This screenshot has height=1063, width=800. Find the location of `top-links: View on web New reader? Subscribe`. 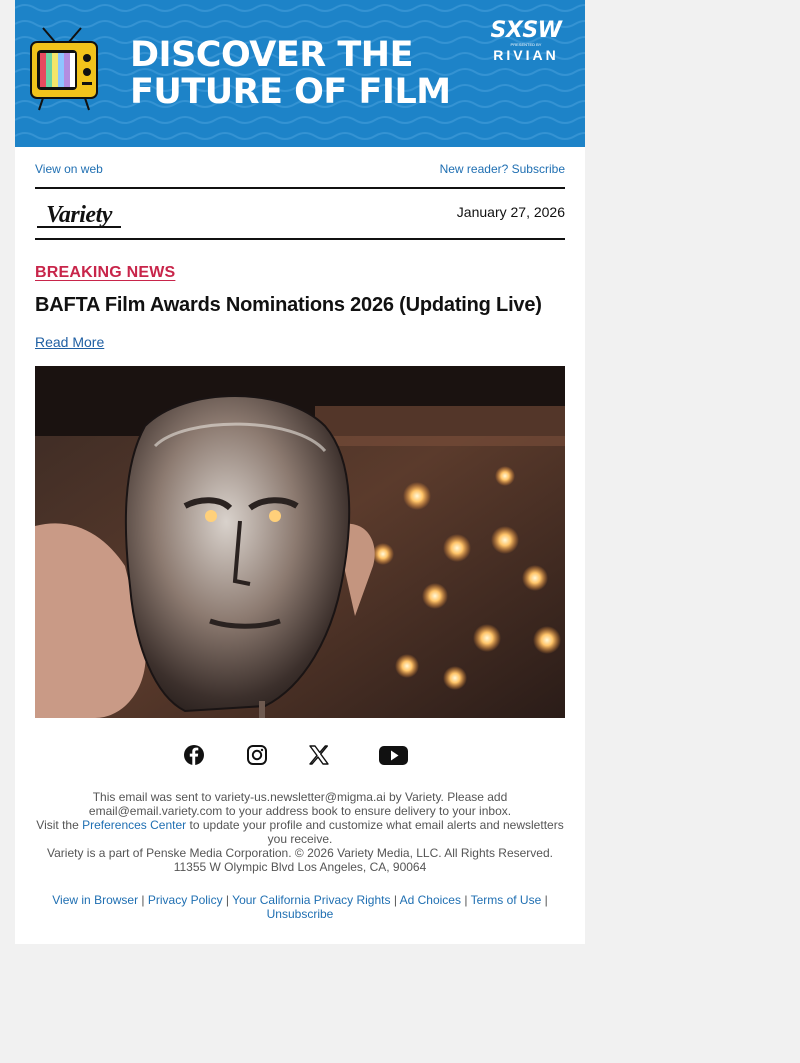

top-links: View on web New reader? Subscribe is located at coordinates (300, 169).